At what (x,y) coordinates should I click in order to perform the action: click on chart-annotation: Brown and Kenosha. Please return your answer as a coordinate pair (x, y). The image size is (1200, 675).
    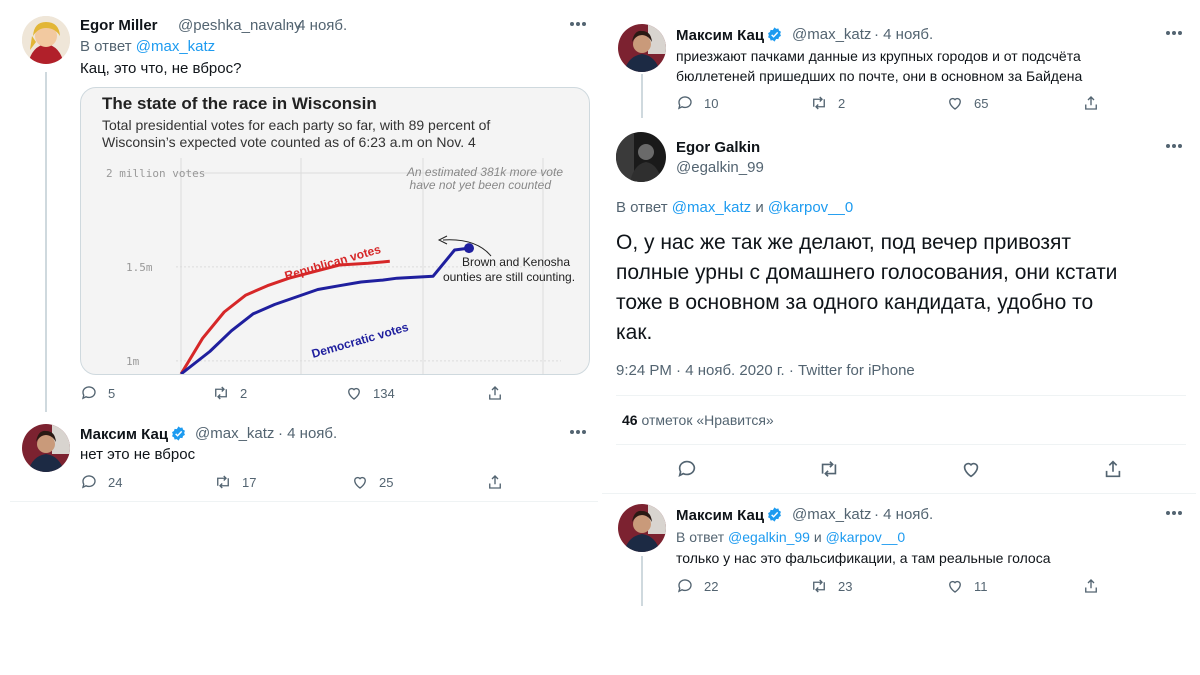
    Looking at the image, I should click on (516, 262).